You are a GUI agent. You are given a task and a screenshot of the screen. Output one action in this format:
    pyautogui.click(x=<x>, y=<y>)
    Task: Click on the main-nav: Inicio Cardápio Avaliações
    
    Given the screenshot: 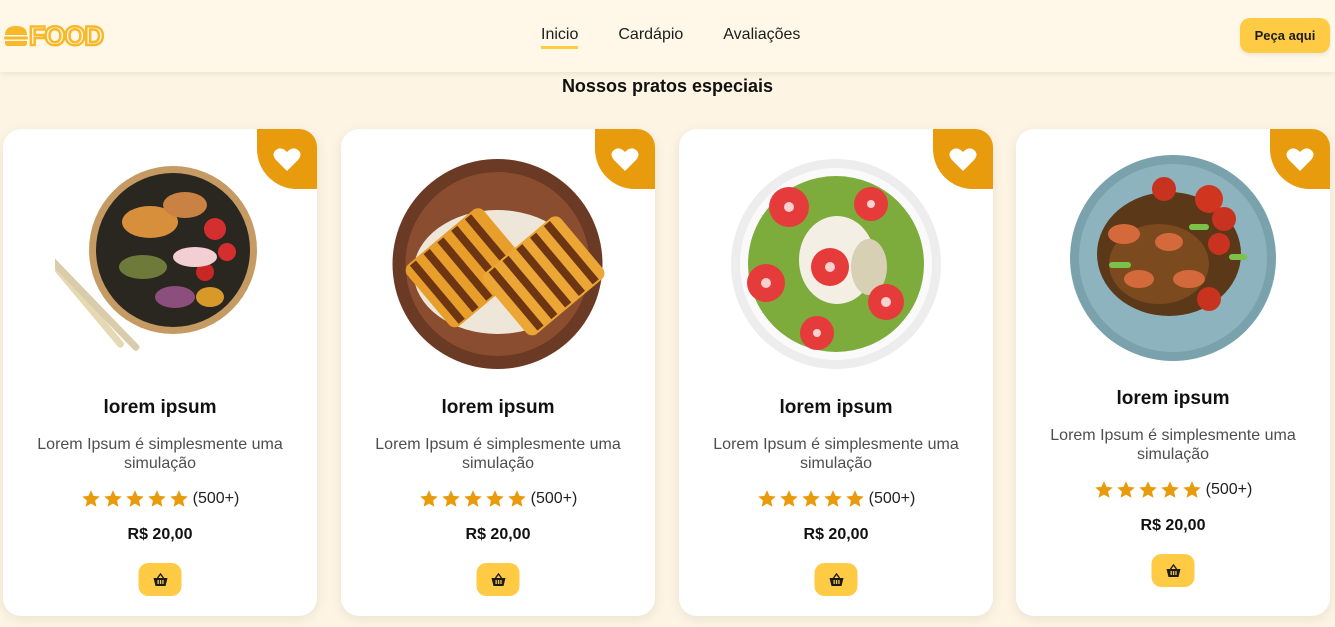 What is the action you would take?
    pyautogui.click(x=670, y=37)
    